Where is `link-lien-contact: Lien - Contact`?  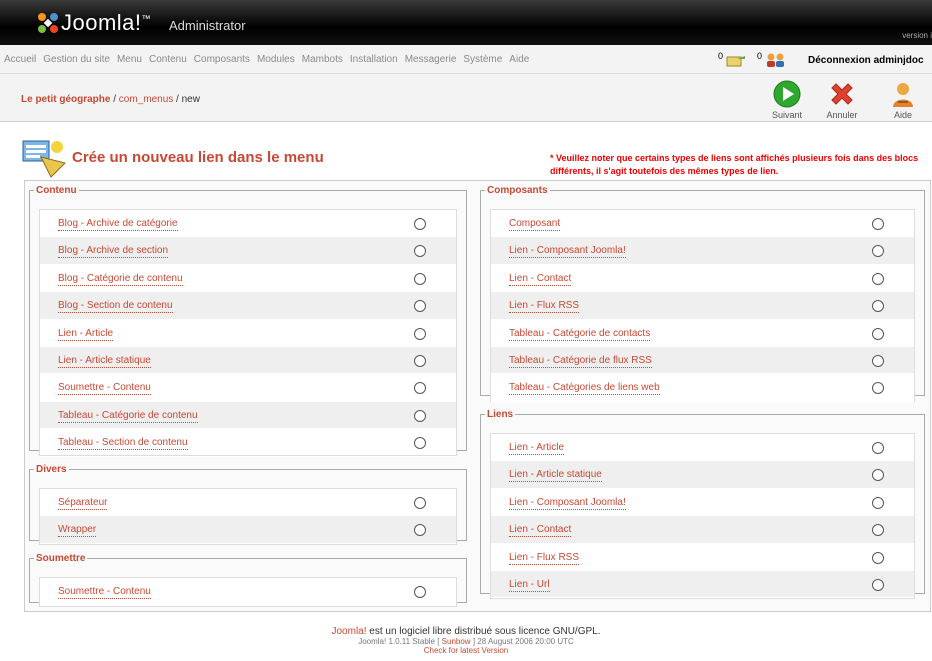 link-lien-contact: Lien - Contact is located at coordinates (540, 279).